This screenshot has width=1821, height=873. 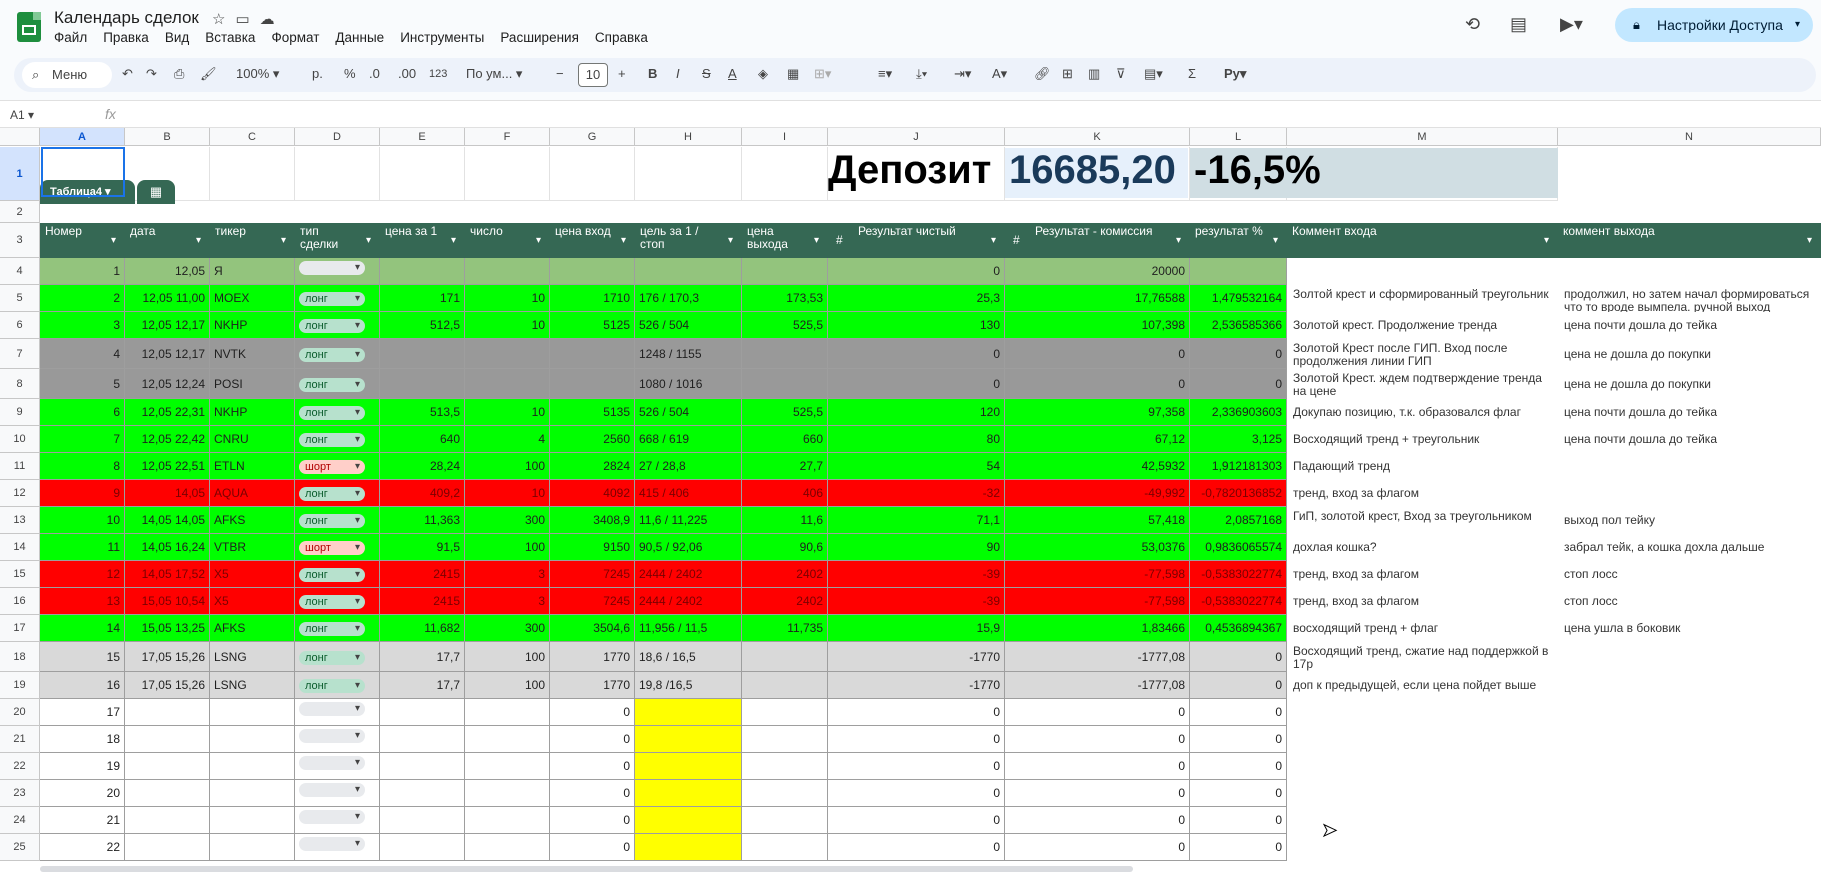 I want to click on table-cell: 67,12, so click(x=1097, y=439).